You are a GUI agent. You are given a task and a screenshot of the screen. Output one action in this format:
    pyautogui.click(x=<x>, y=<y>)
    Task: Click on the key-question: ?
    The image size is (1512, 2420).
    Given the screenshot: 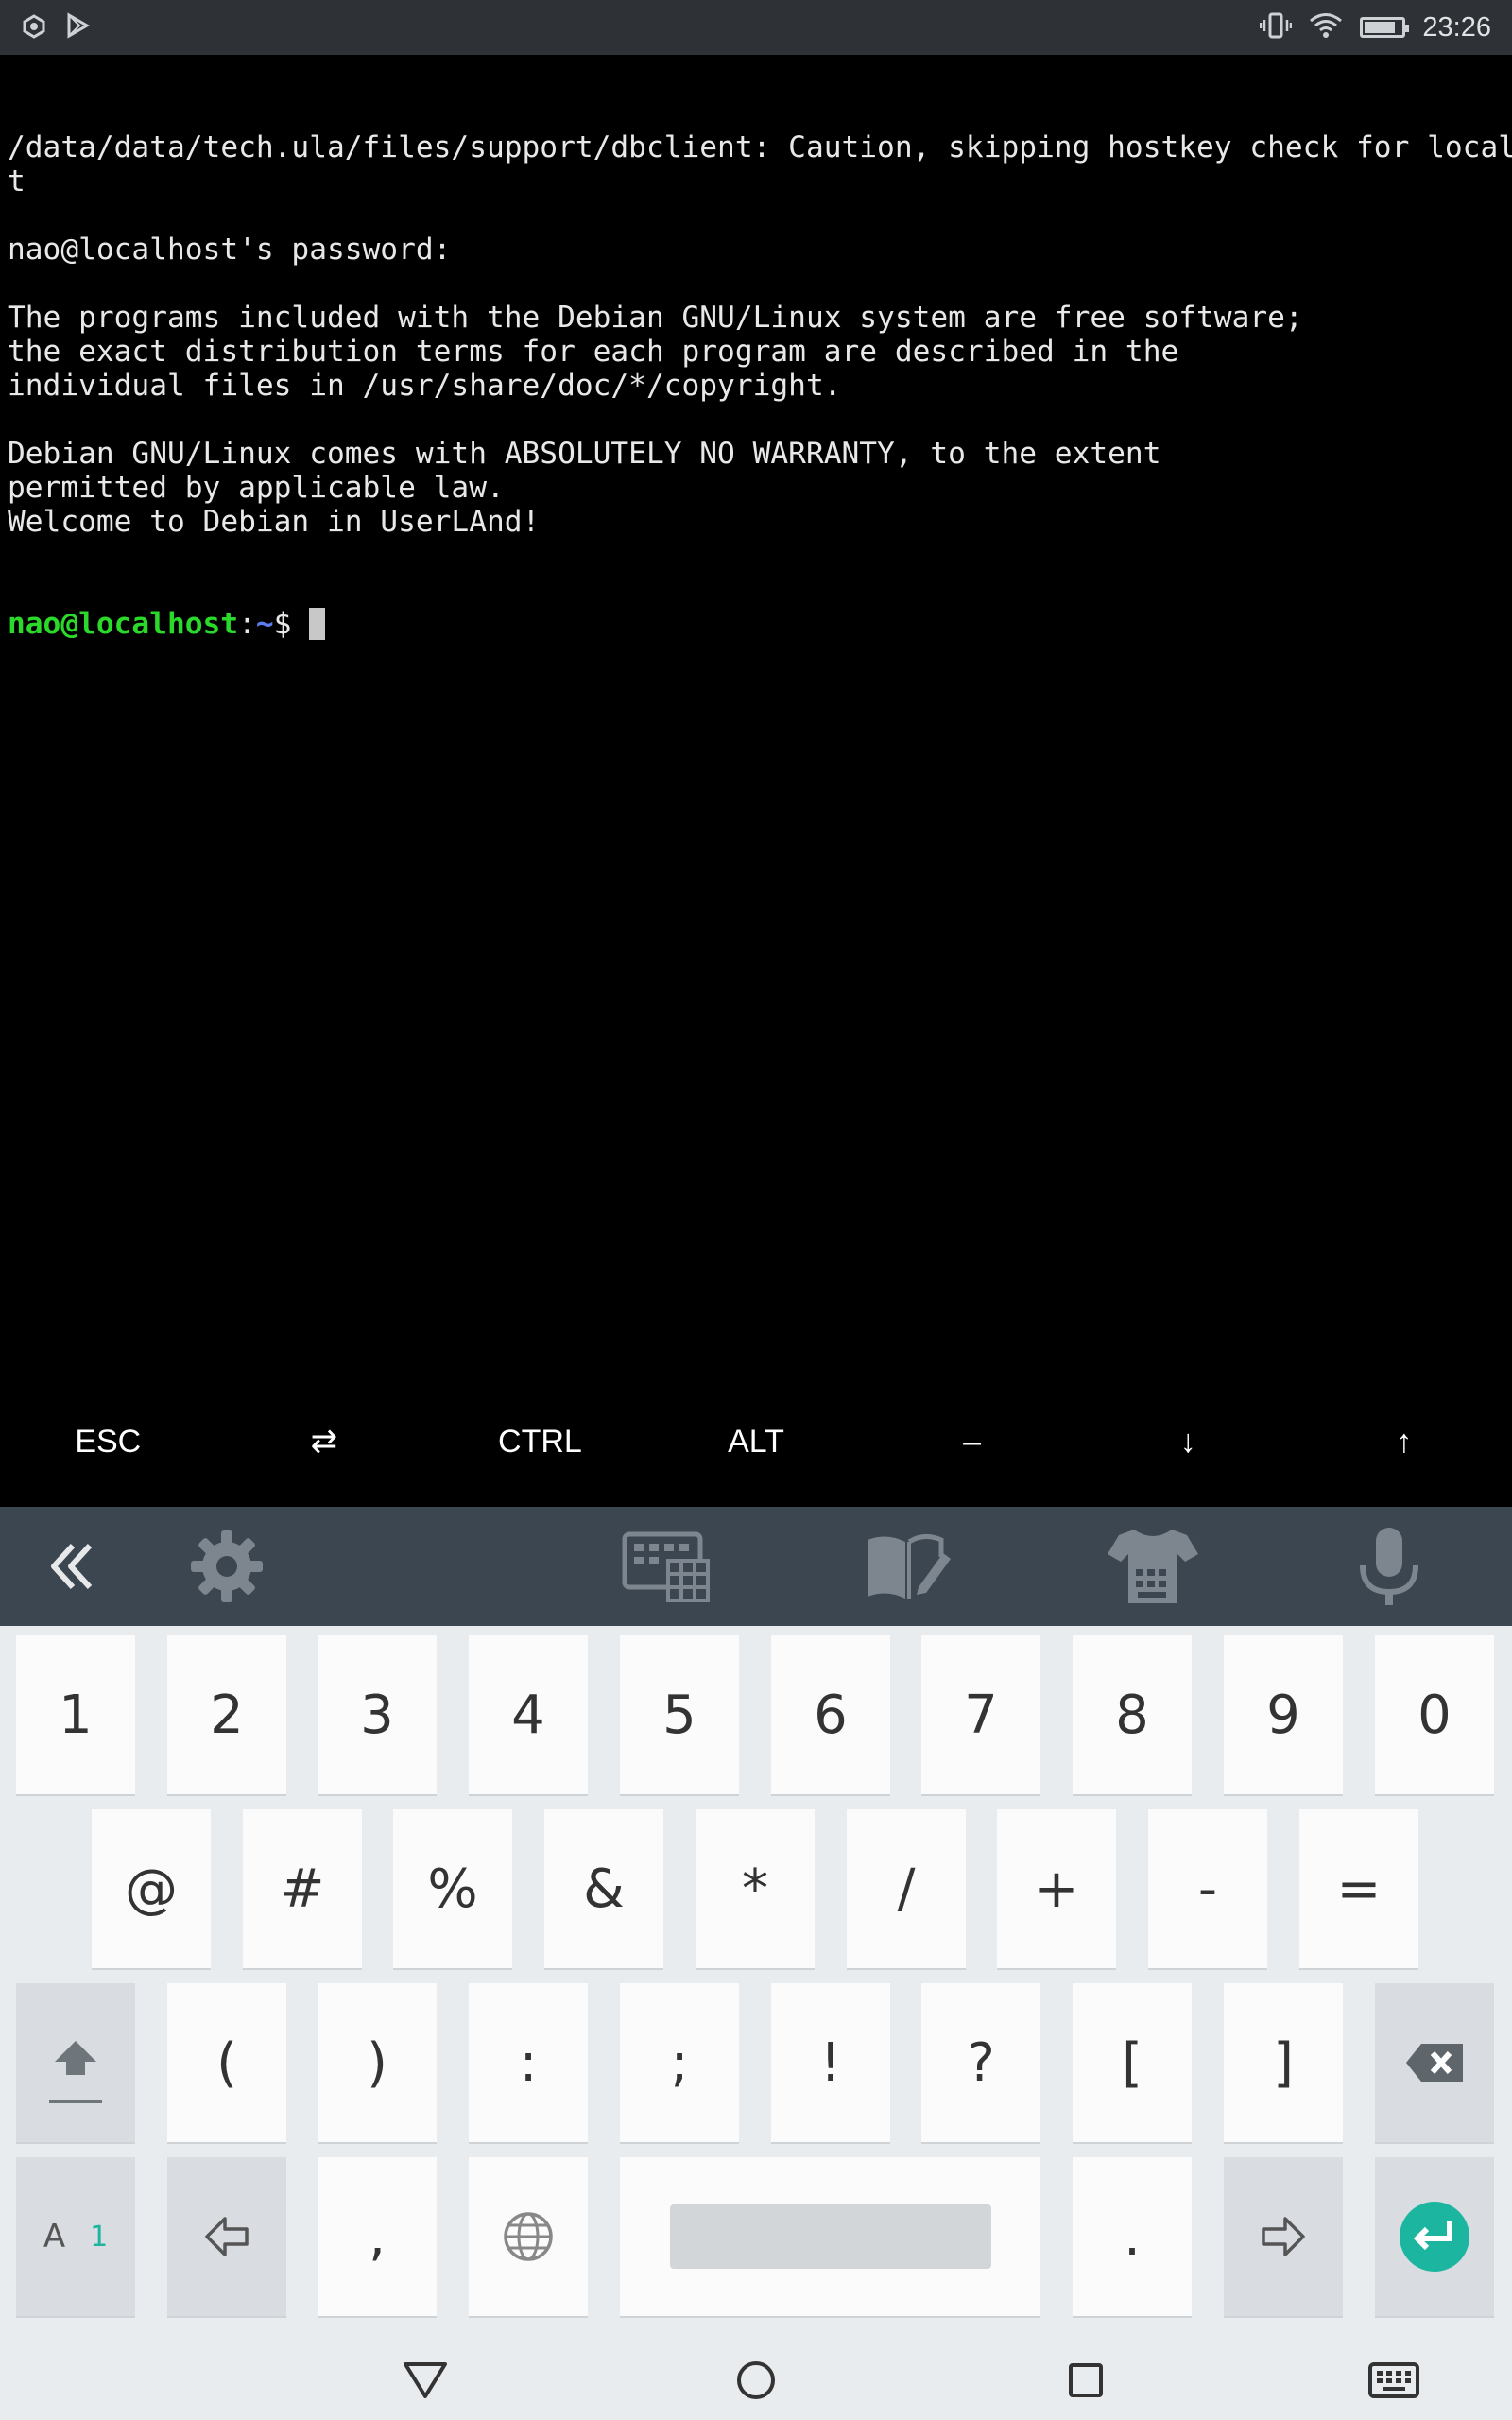 What is the action you would take?
    pyautogui.click(x=980, y=2062)
    